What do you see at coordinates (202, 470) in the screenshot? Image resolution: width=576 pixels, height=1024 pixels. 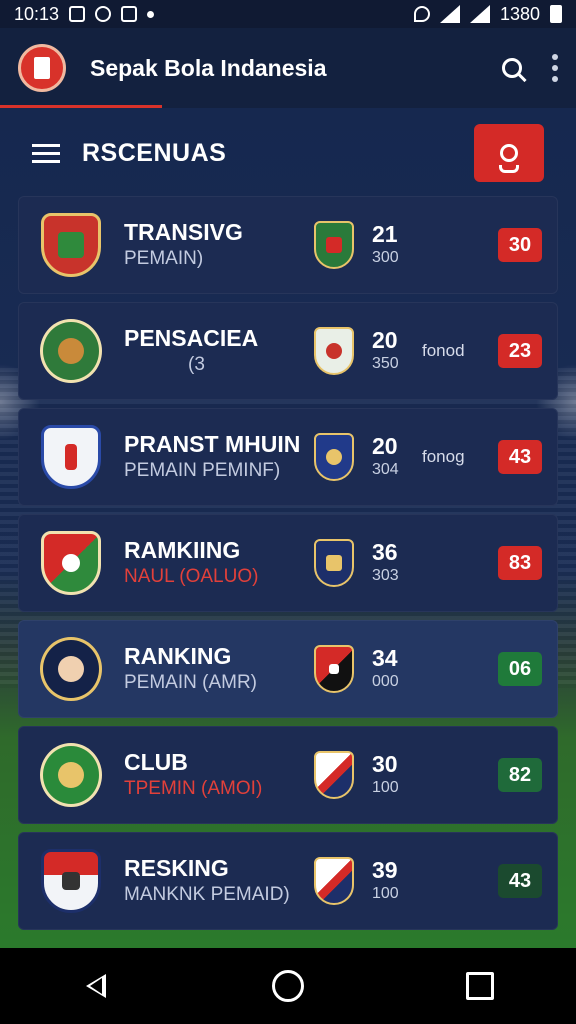 I see `team-subtitle: PEMAIN PEMINF)` at bounding box center [202, 470].